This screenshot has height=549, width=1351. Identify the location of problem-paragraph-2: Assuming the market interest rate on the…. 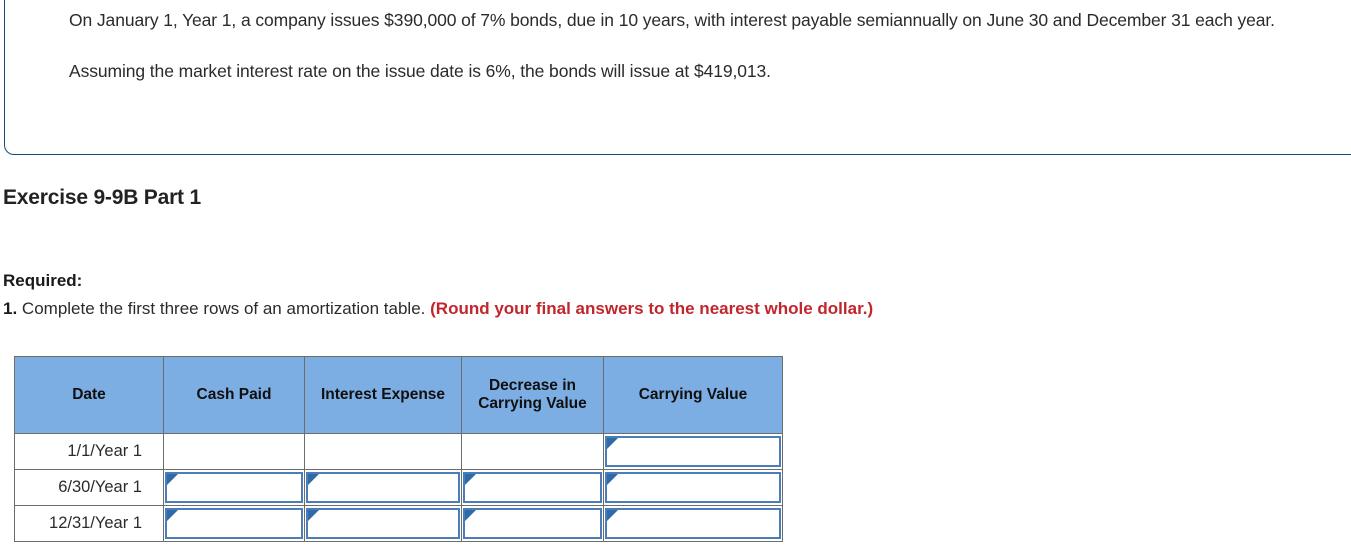
(420, 71).